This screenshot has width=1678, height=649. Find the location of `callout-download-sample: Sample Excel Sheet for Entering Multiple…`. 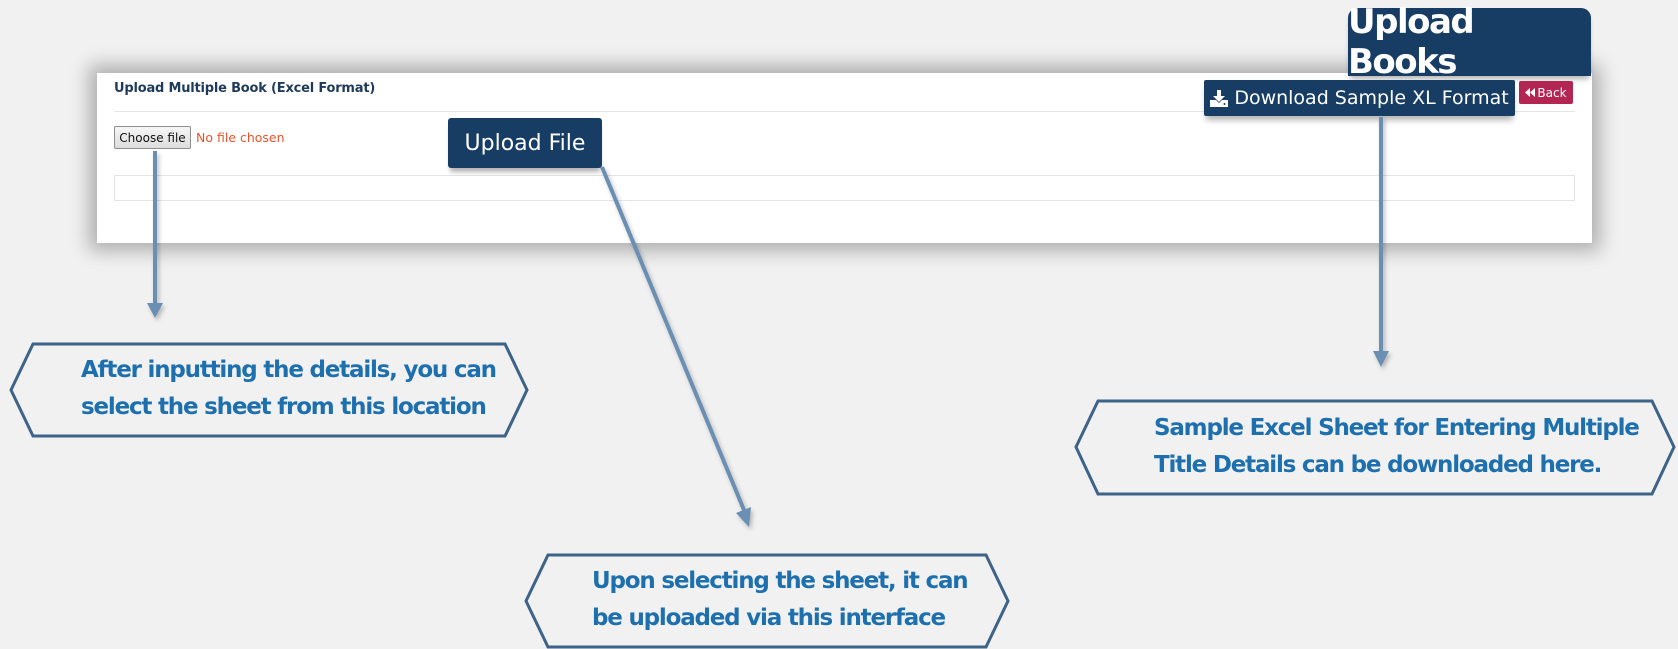

callout-download-sample: Sample Excel Sheet for Entering Multiple… is located at coordinates (1375, 447).